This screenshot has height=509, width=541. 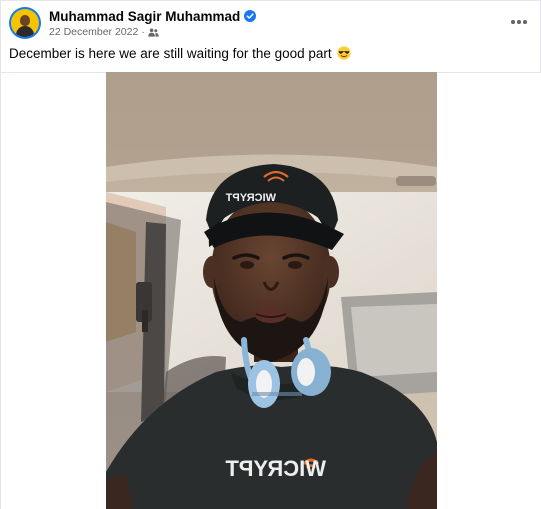 What do you see at coordinates (153, 32) in the screenshot?
I see `friends-icon` at bounding box center [153, 32].